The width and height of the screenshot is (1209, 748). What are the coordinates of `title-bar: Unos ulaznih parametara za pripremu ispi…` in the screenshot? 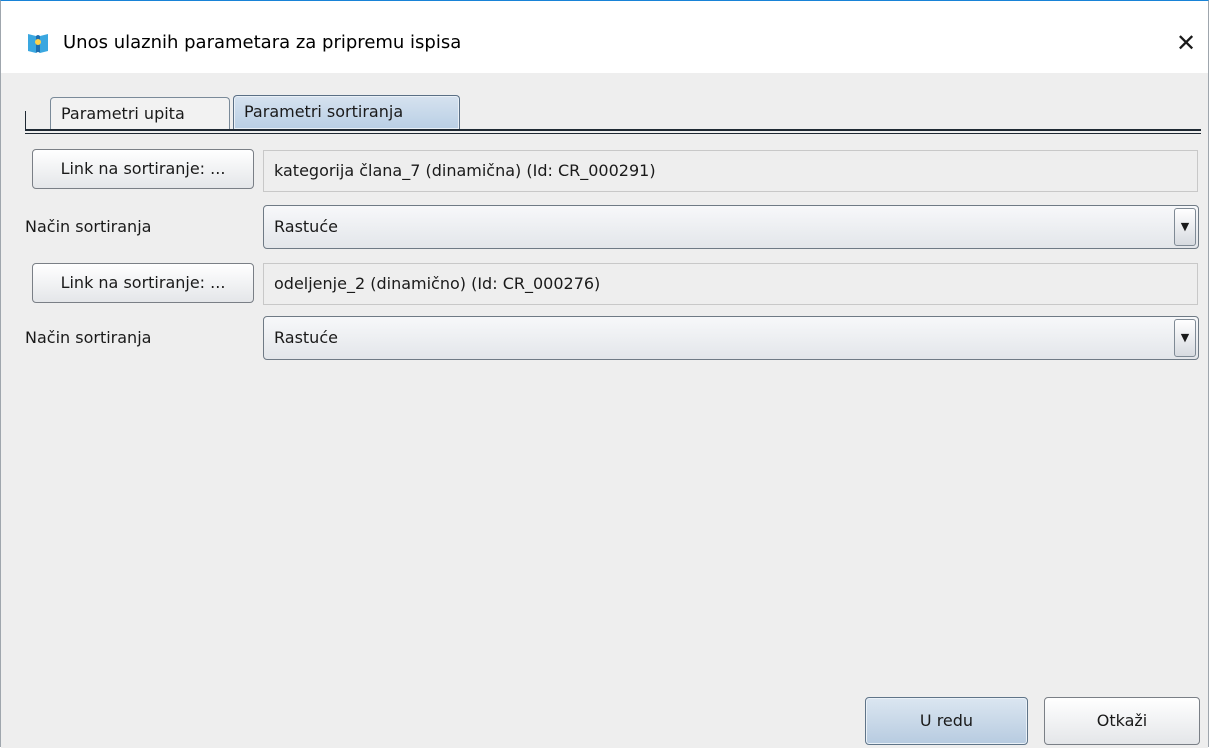 It's located at (604, 37).